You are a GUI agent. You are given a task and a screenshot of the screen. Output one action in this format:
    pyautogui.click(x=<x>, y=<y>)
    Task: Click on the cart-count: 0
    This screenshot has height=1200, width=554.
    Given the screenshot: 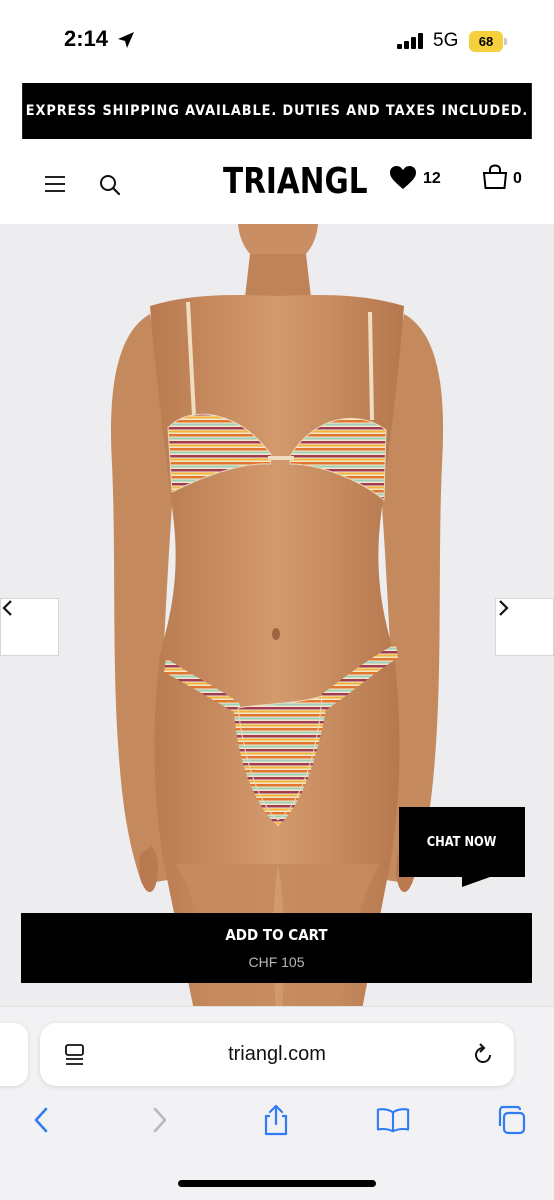 What is the action you would take?
    pyautogui.click(x=517, y=178)
    